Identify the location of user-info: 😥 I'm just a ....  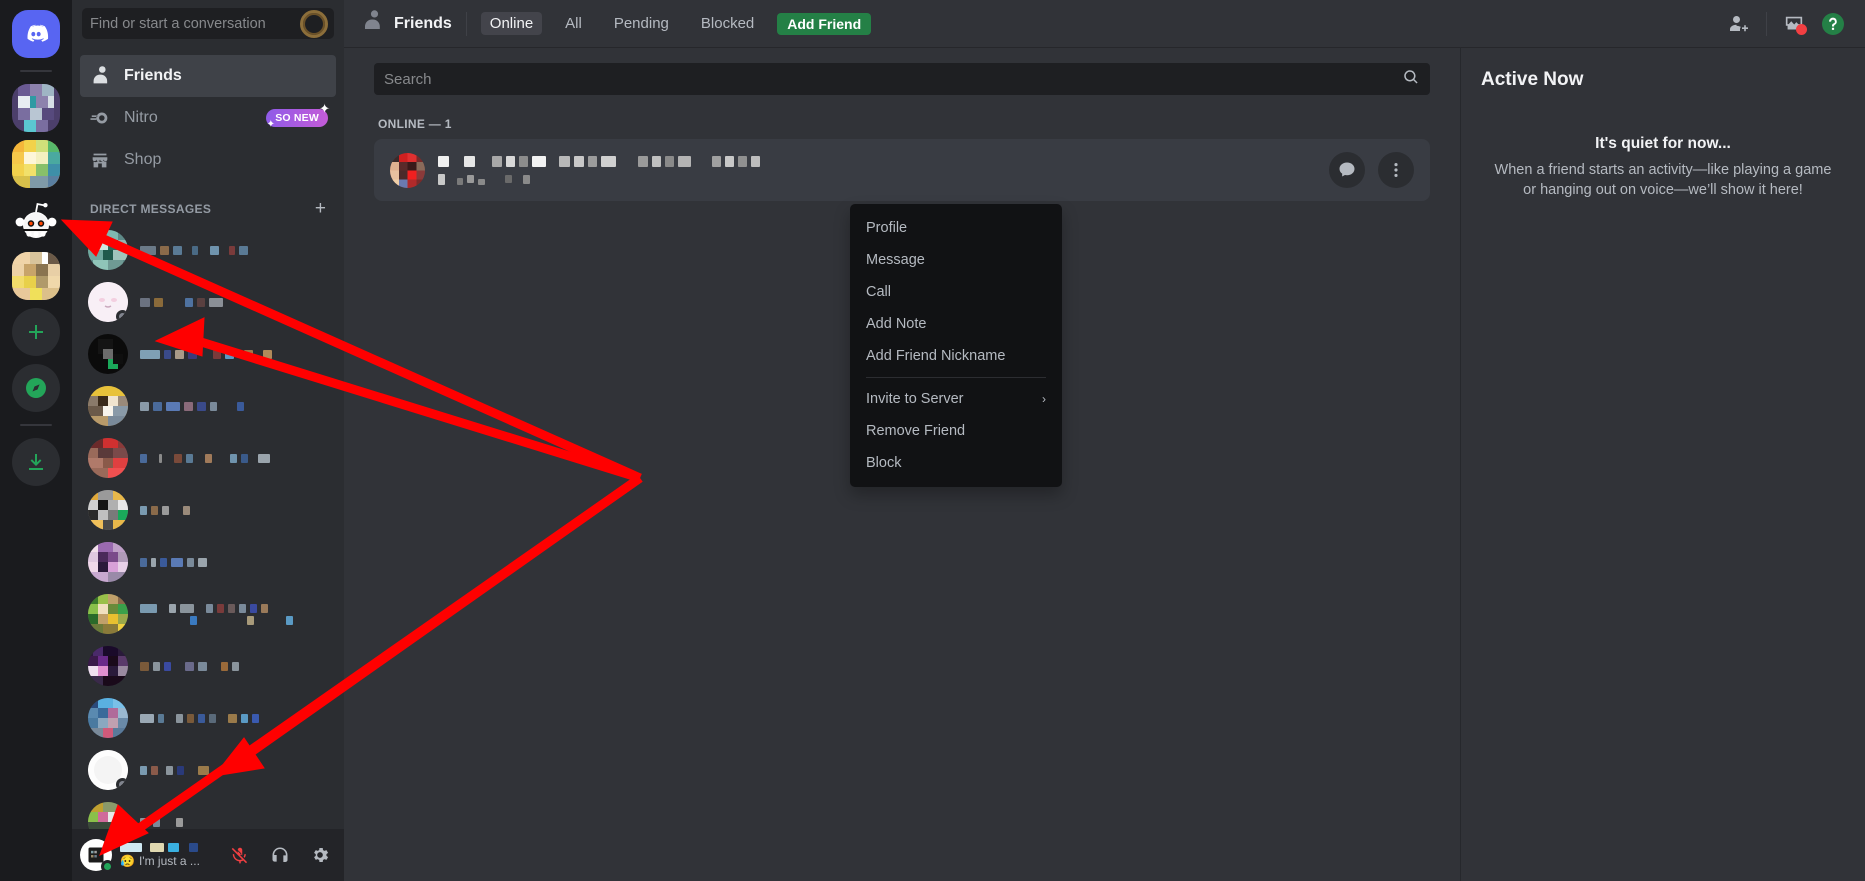
(168, 855).